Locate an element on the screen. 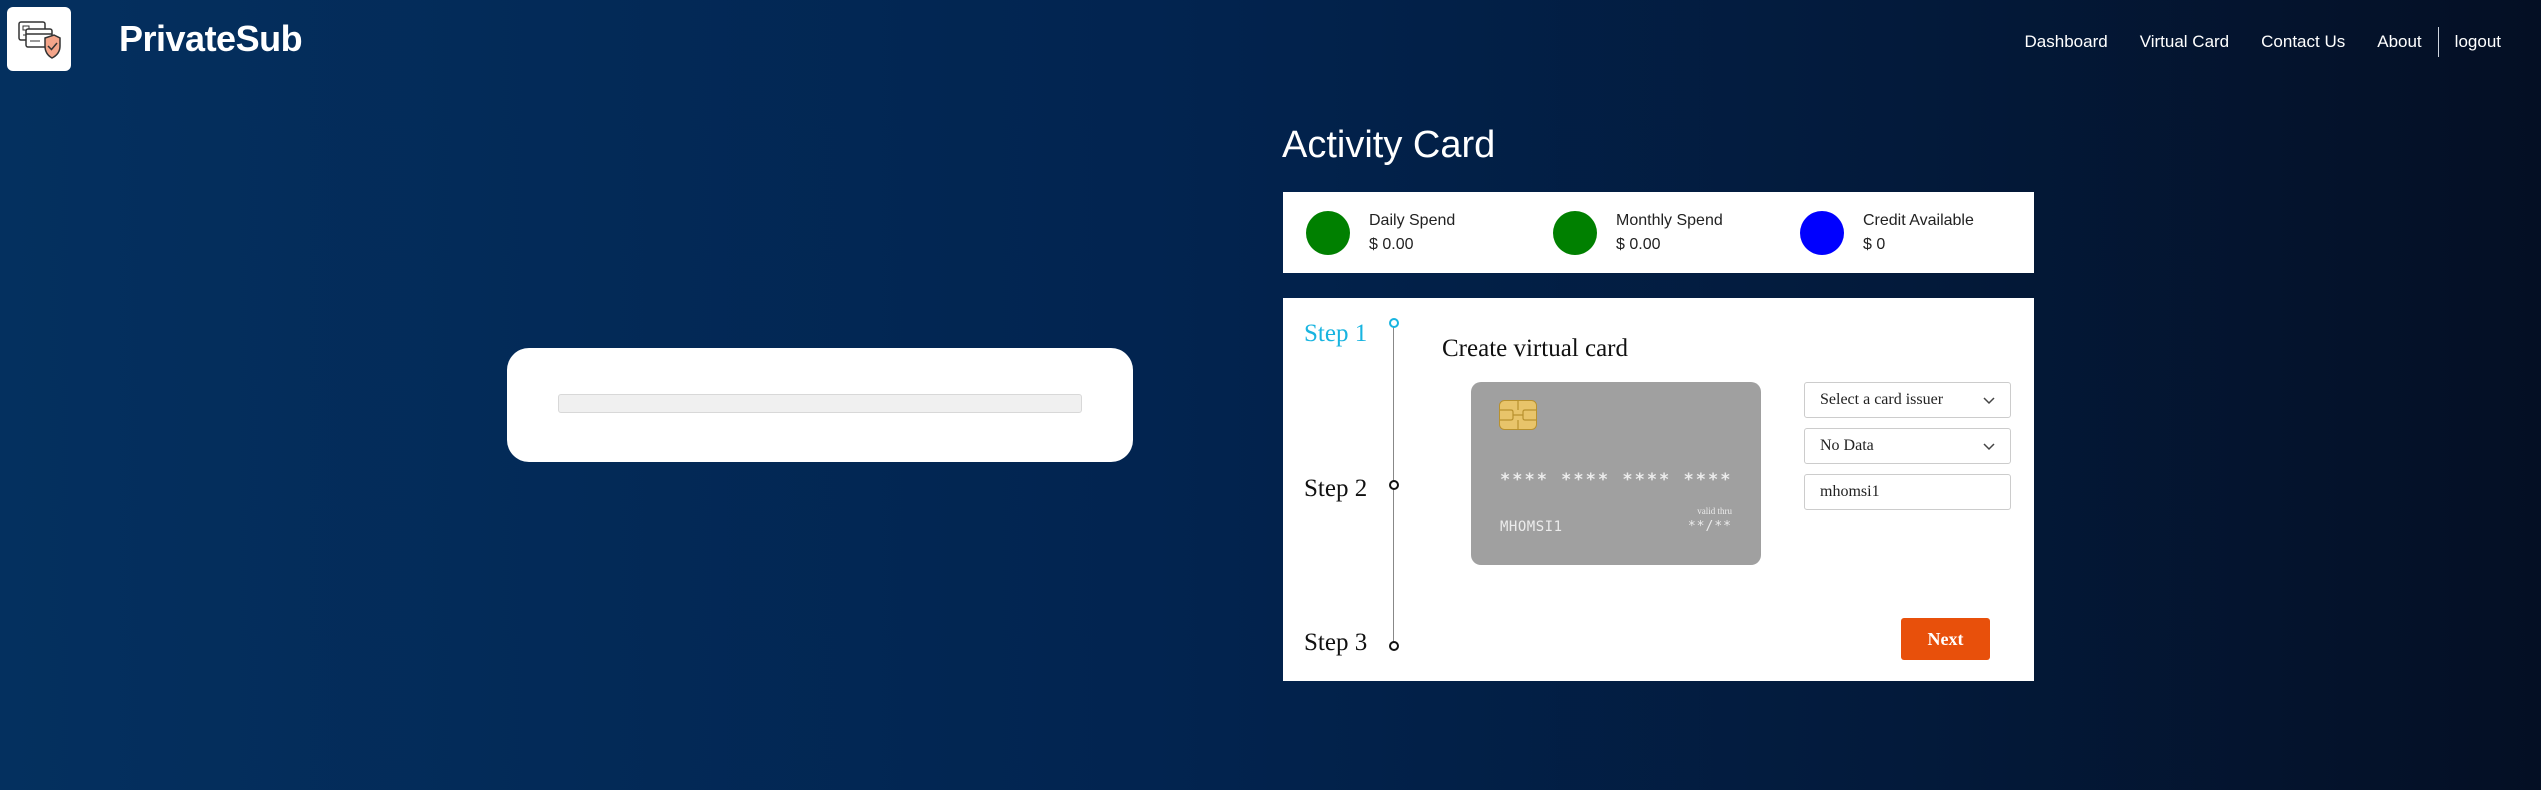 The width and height of the screenshot is (2541, 790). daily-spend-label: Daily Spend is located at coordinates (1412, 220).